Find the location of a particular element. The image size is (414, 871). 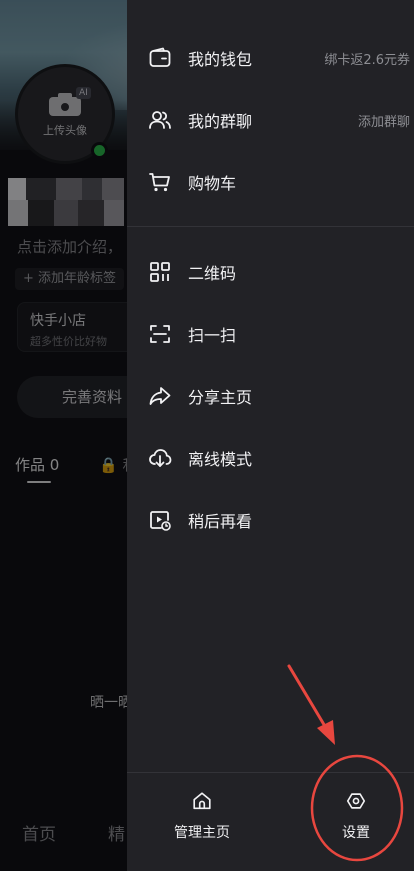

menu-item-label: 离线模式 is located at coordinates (220, 459).